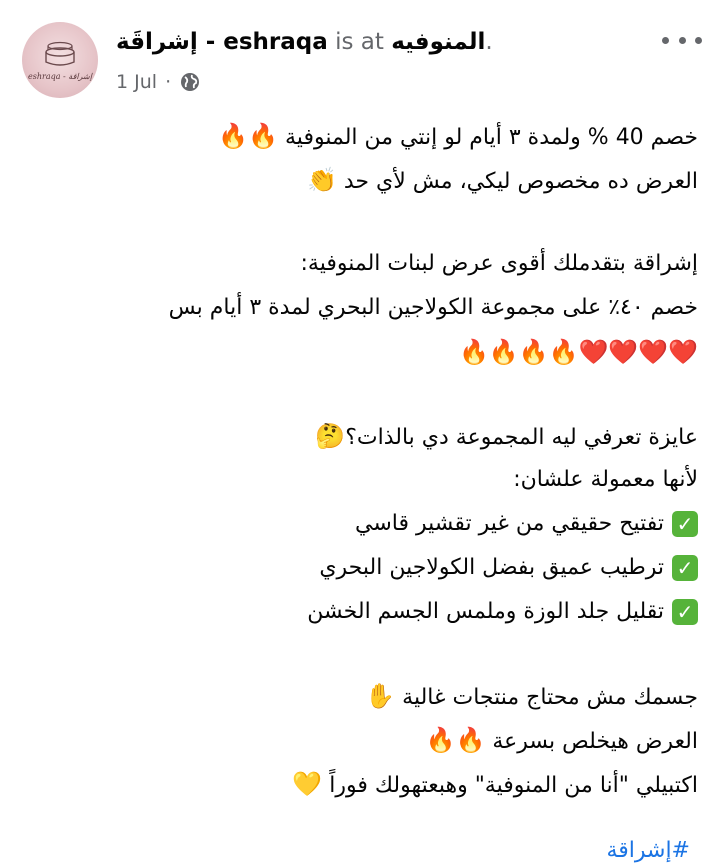 The image size is (720, 863). I want to click on is-at-text: is at, so click(359, 42).